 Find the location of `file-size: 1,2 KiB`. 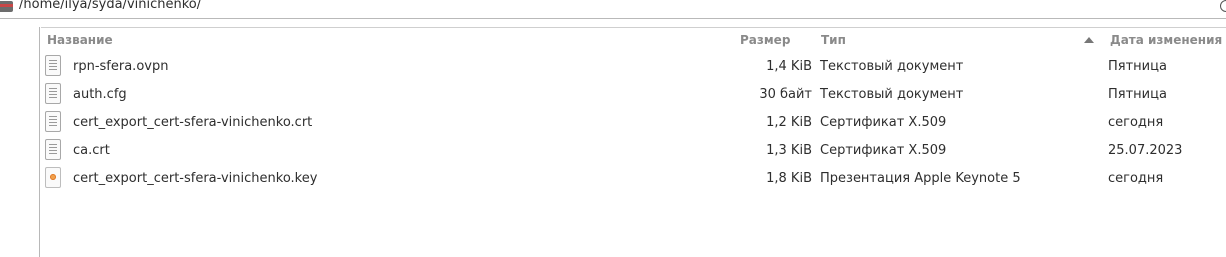

file-size: 1,2 KiB is located at coordinates (789, 122).